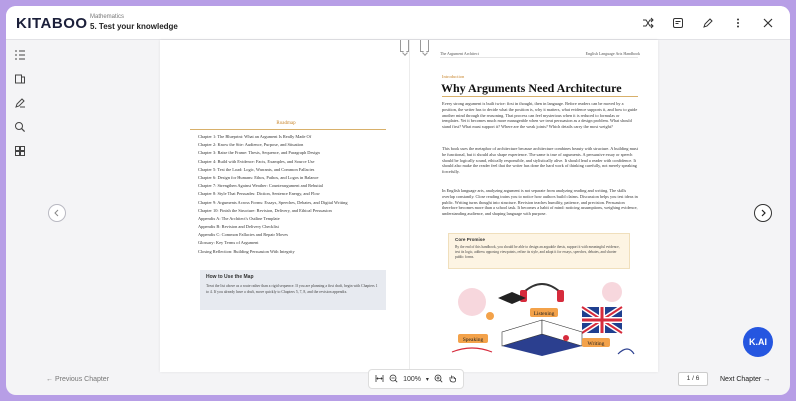 This screenshot has height=401, width=796. I want to click on arrow-right-icon: →, so click(767, 379).